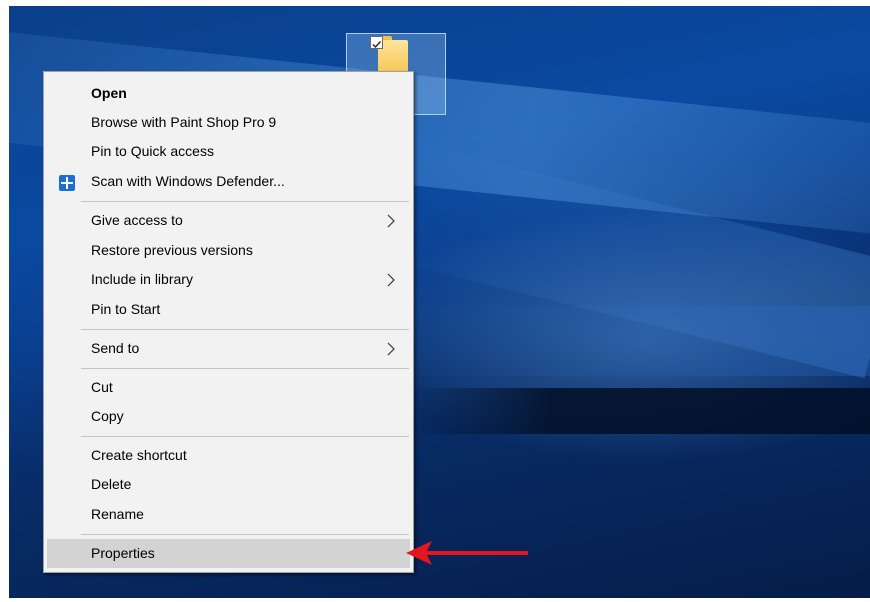 The height and width of the screenshot is (602, 870). I want to click on menu-item-properties: Properties, so click(228, 553).